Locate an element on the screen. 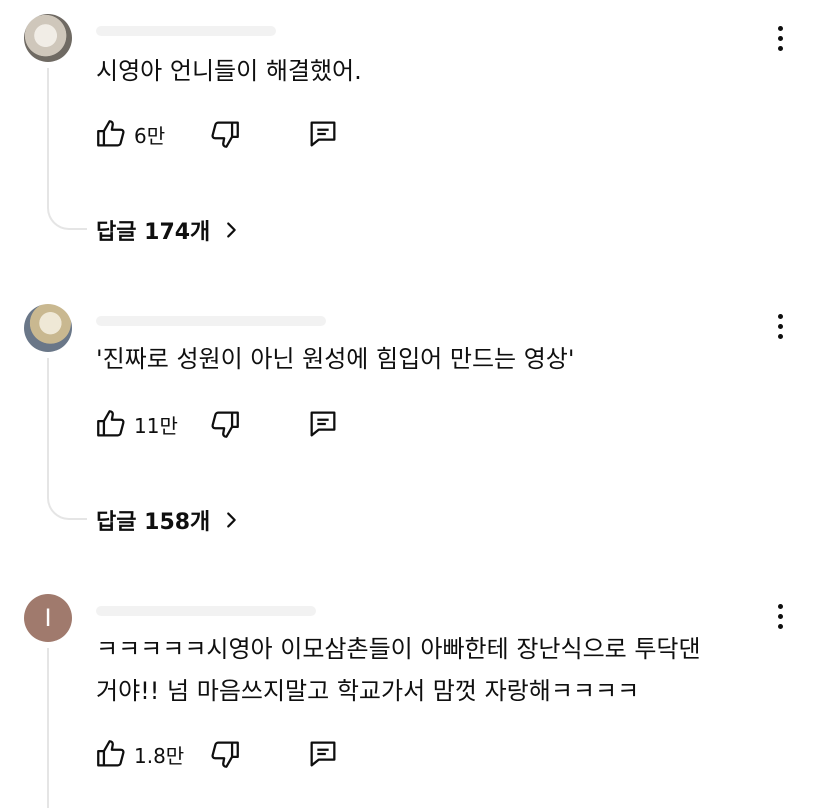 Image resolution: width=828 pixels, height=808 pixels. like-button: 11만 is located at coordinates (136, 424).